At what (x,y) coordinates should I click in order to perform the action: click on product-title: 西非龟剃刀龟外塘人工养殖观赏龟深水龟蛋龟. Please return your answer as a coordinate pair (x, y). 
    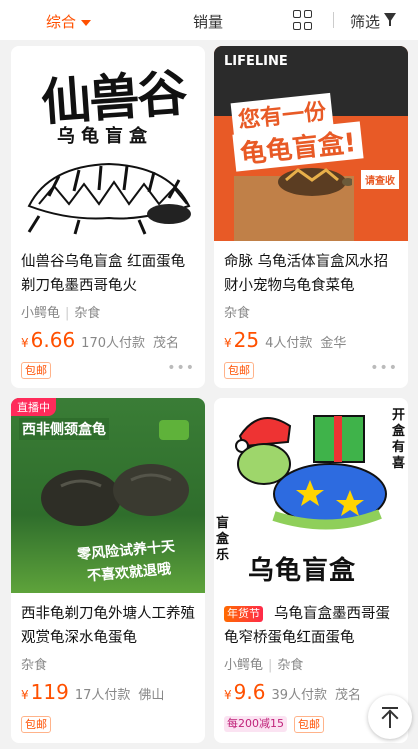
    Looking at the image, I should click on (110, 626).